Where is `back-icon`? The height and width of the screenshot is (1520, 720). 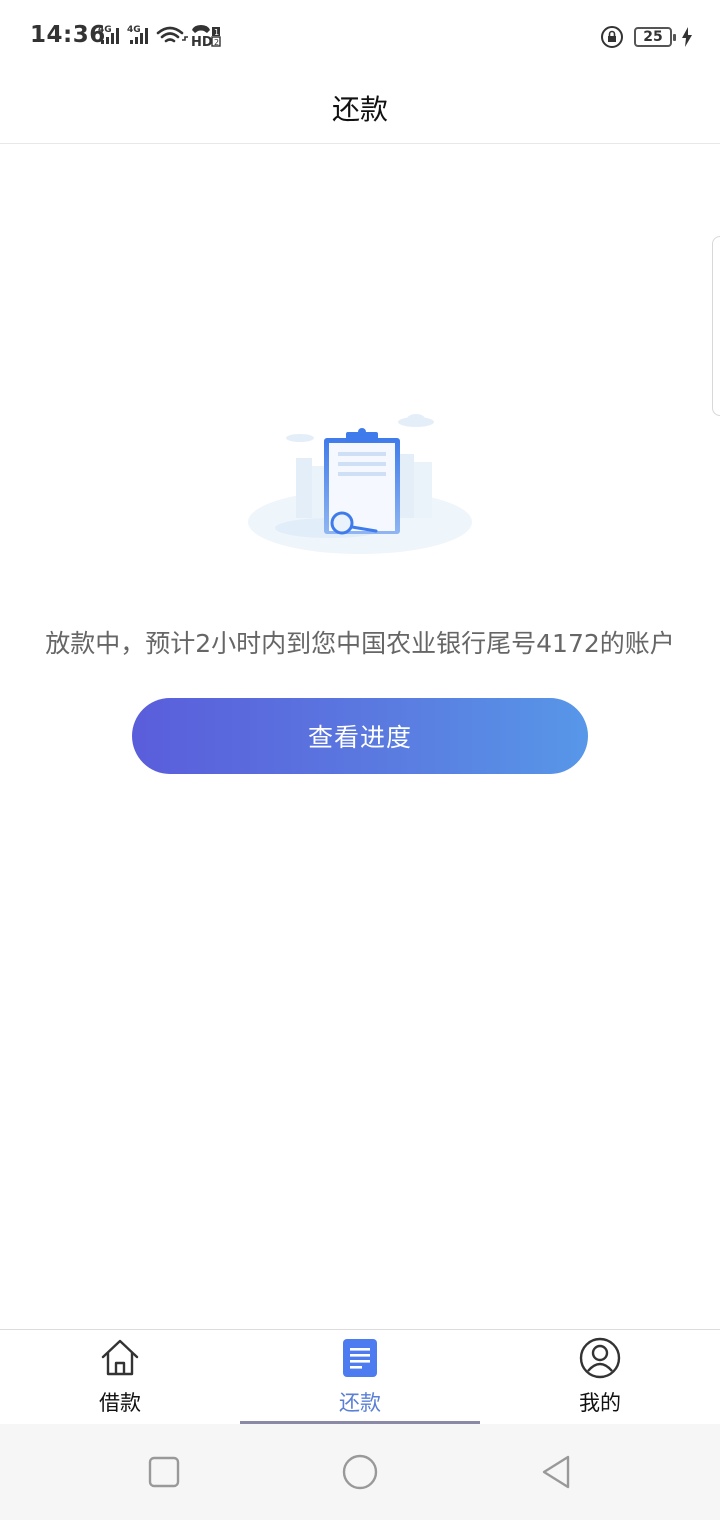
back-icon is located at coordinates (556, 1472).